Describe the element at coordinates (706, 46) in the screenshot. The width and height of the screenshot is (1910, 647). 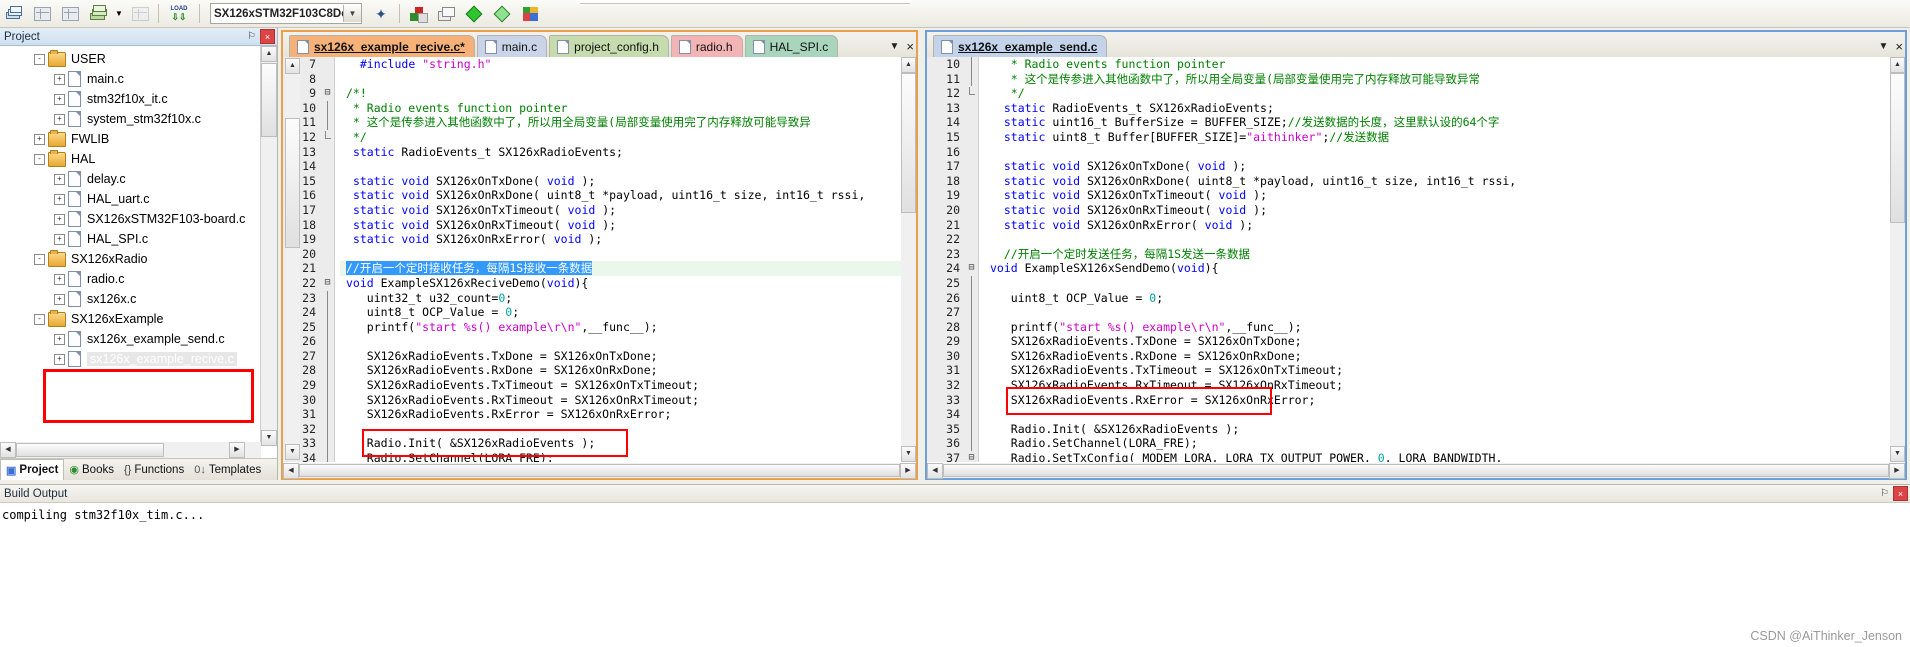
I see `editor-tab-radio-h: radio.h` at that location.